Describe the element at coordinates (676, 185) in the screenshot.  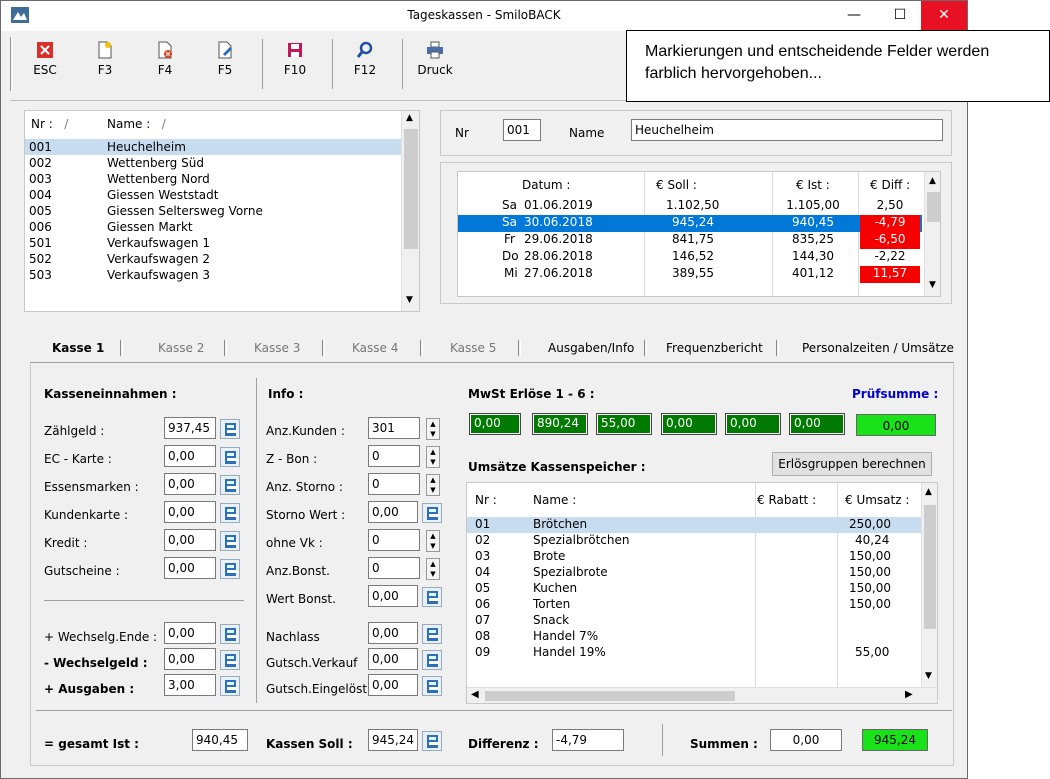
I see `col-header-soll: € Soll :` at that location.